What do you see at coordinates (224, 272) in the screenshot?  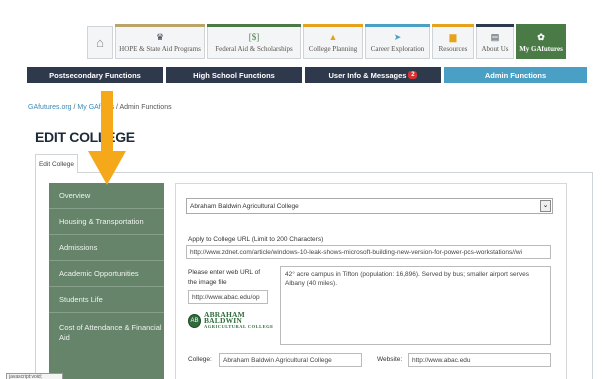 I see `image-url-label-line1: Please enter web URL of` at bounding box center [224, 272].